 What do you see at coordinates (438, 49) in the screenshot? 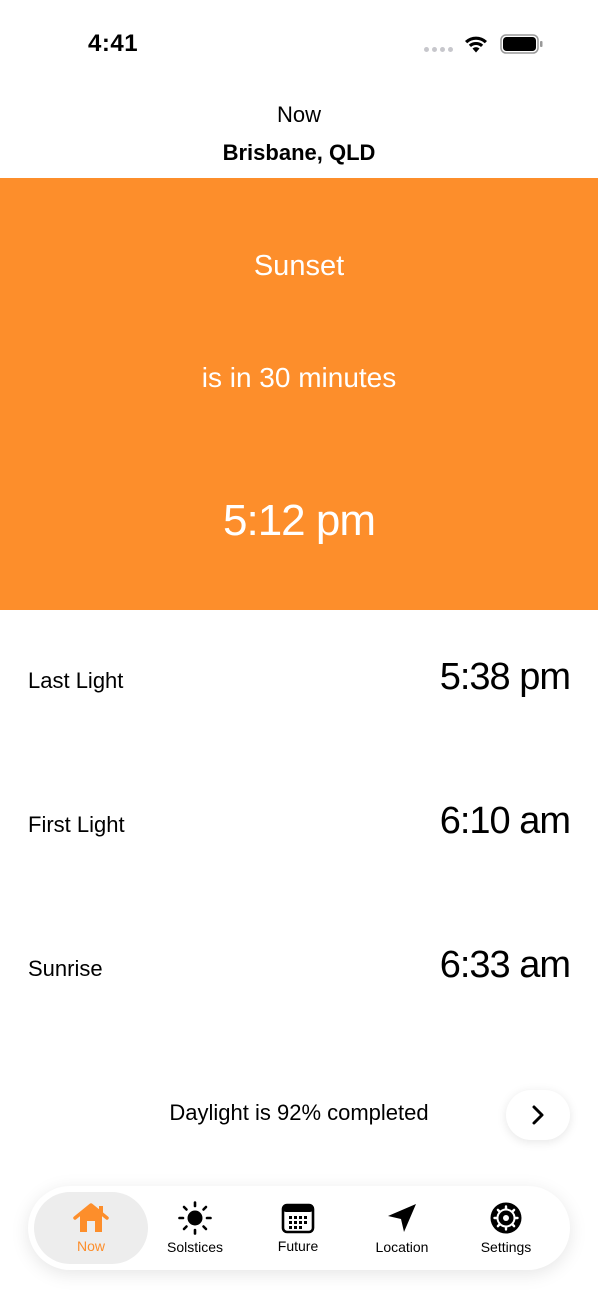
I see `cellular-signal-icon` at bounding box center [438, 49].